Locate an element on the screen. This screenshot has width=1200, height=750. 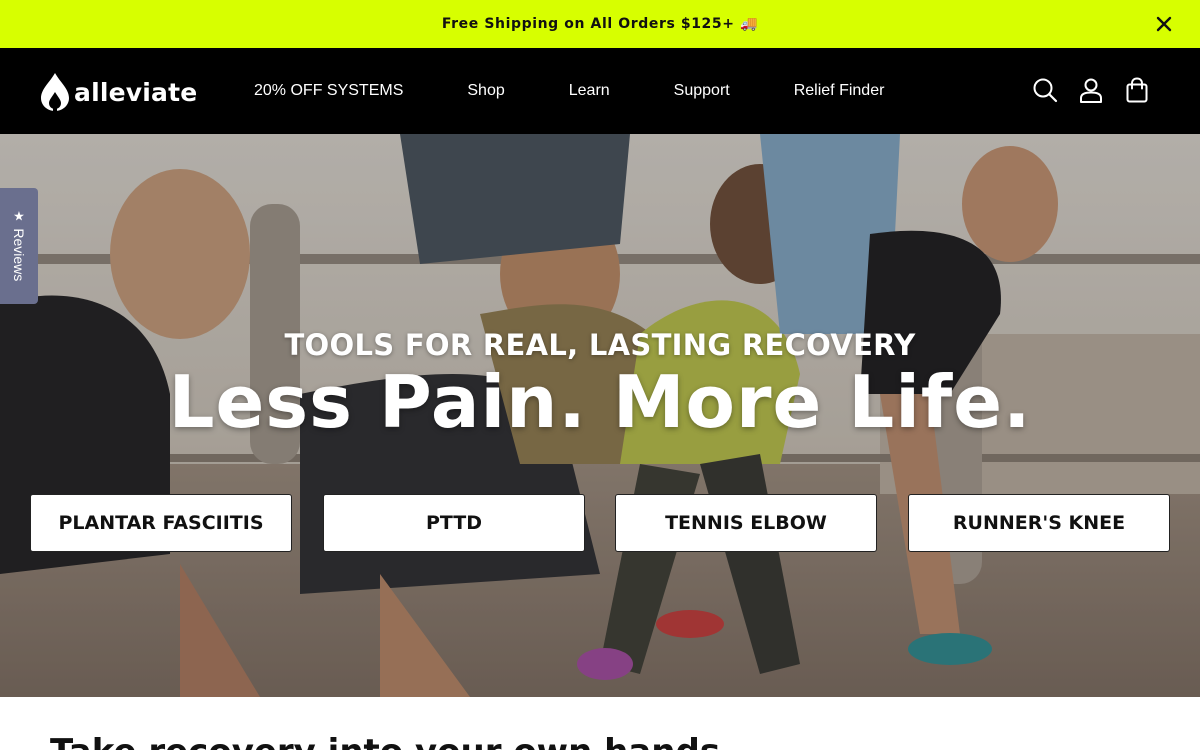
account-icon is located at coordinates (1091, 90).